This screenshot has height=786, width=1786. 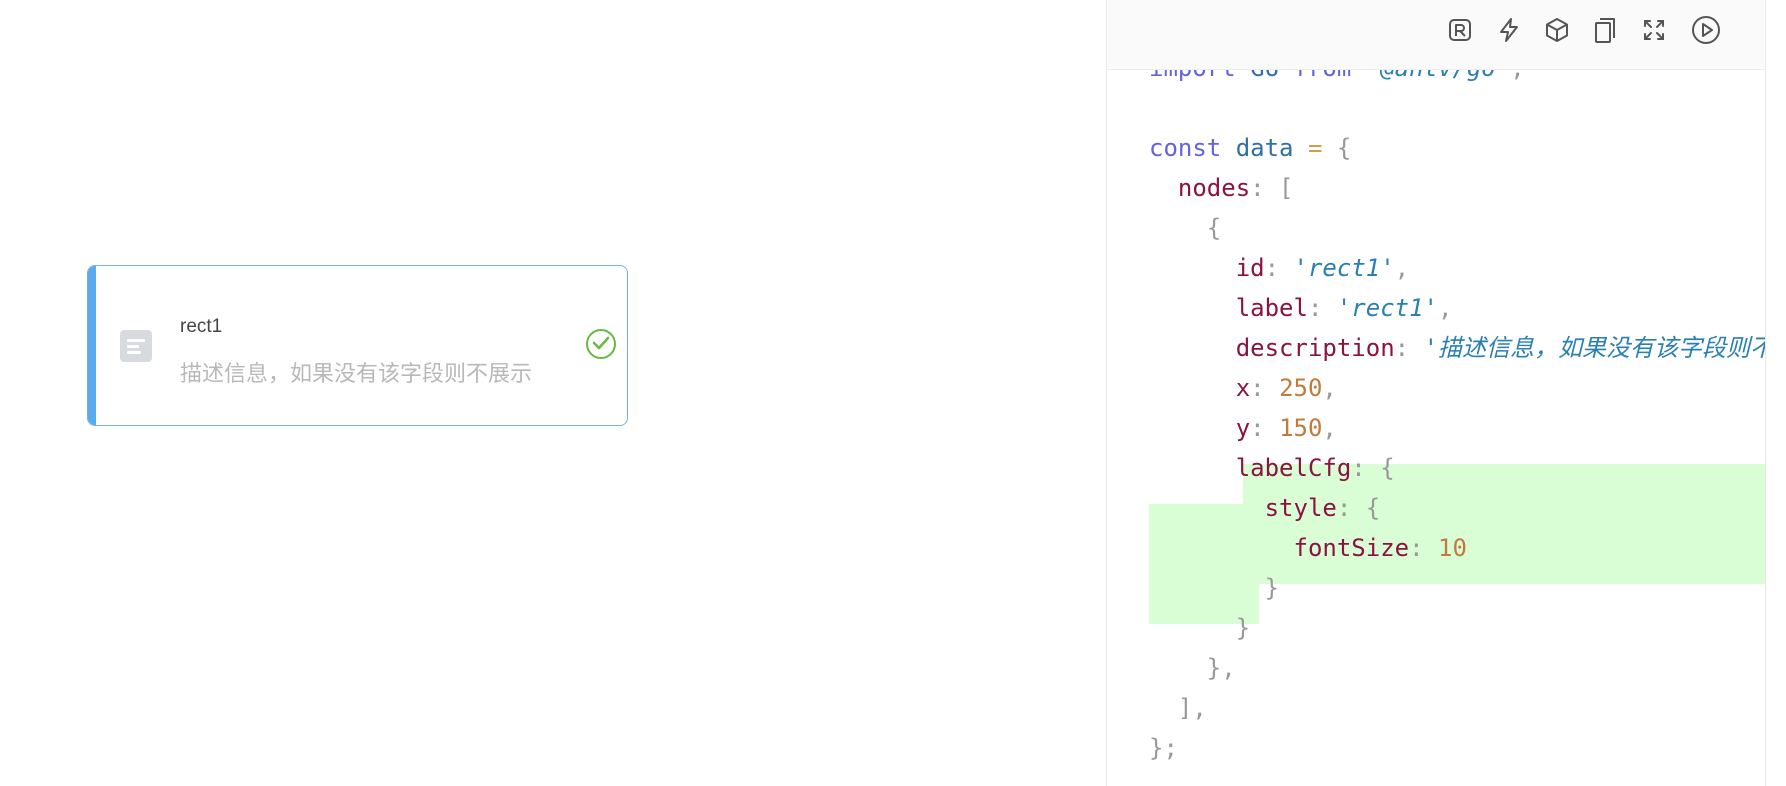 I want to click on code-line: fontSize: 10, so click(x=1380, y=548).